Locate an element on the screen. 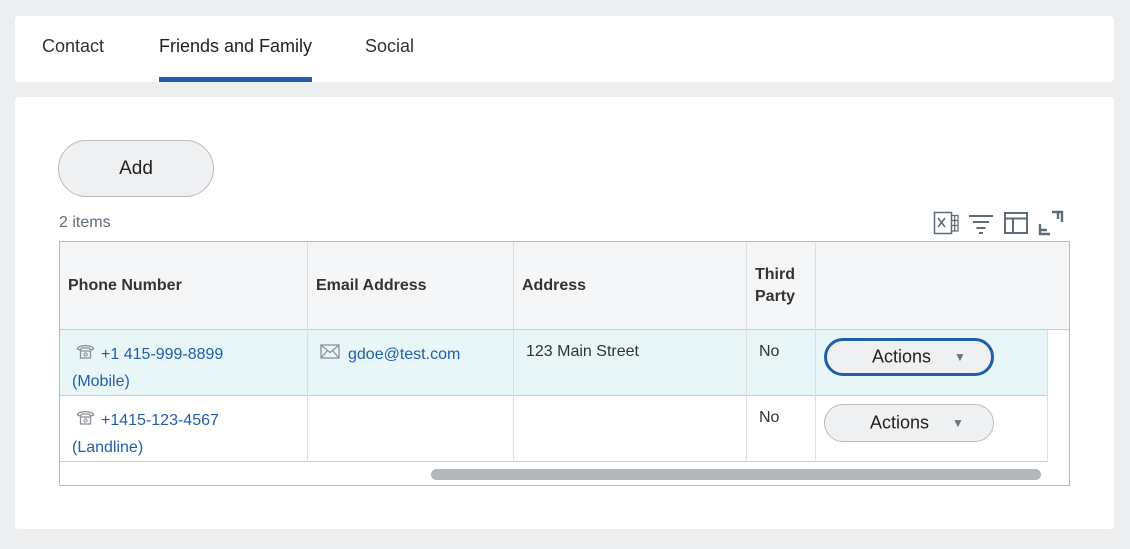  phone-number-cell: +1 415-999-8899 (Mobile) is located at coordinates (184, 363).